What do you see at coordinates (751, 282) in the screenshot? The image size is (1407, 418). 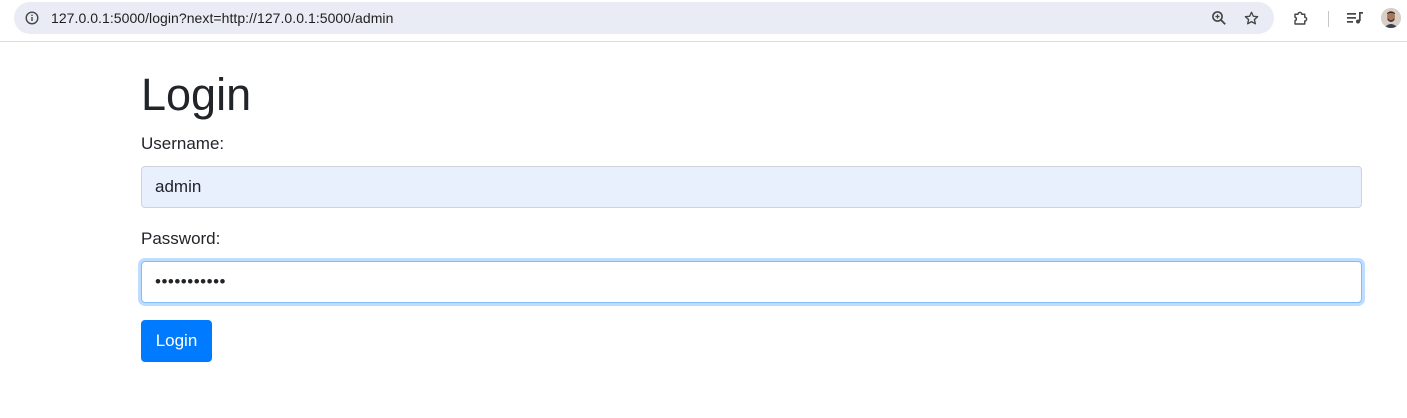 I see `password-input` at bounding box center [751, 282].